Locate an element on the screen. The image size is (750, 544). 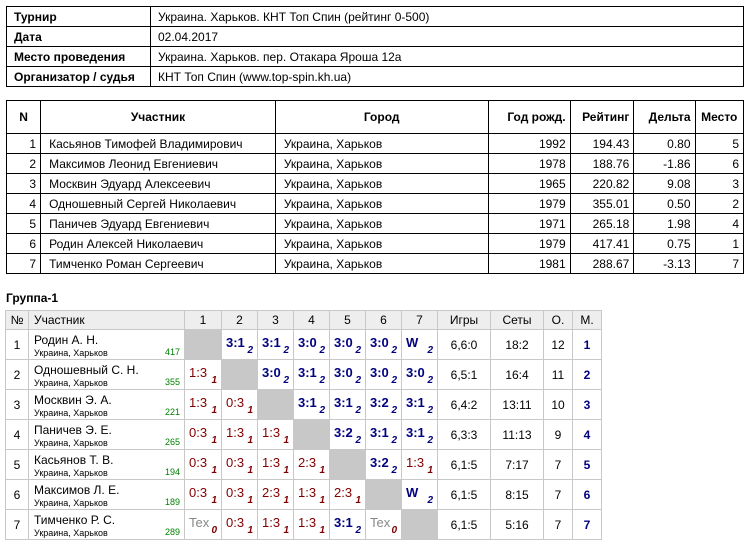
group-row-number: 2 is located at coordinates (17, 374).